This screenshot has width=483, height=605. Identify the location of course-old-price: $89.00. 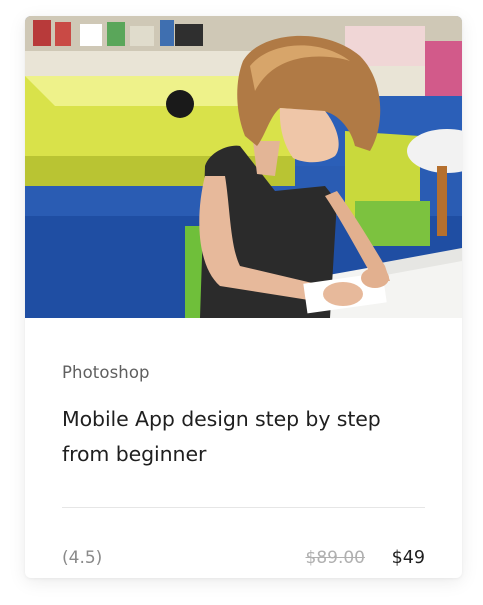
(335, 558).